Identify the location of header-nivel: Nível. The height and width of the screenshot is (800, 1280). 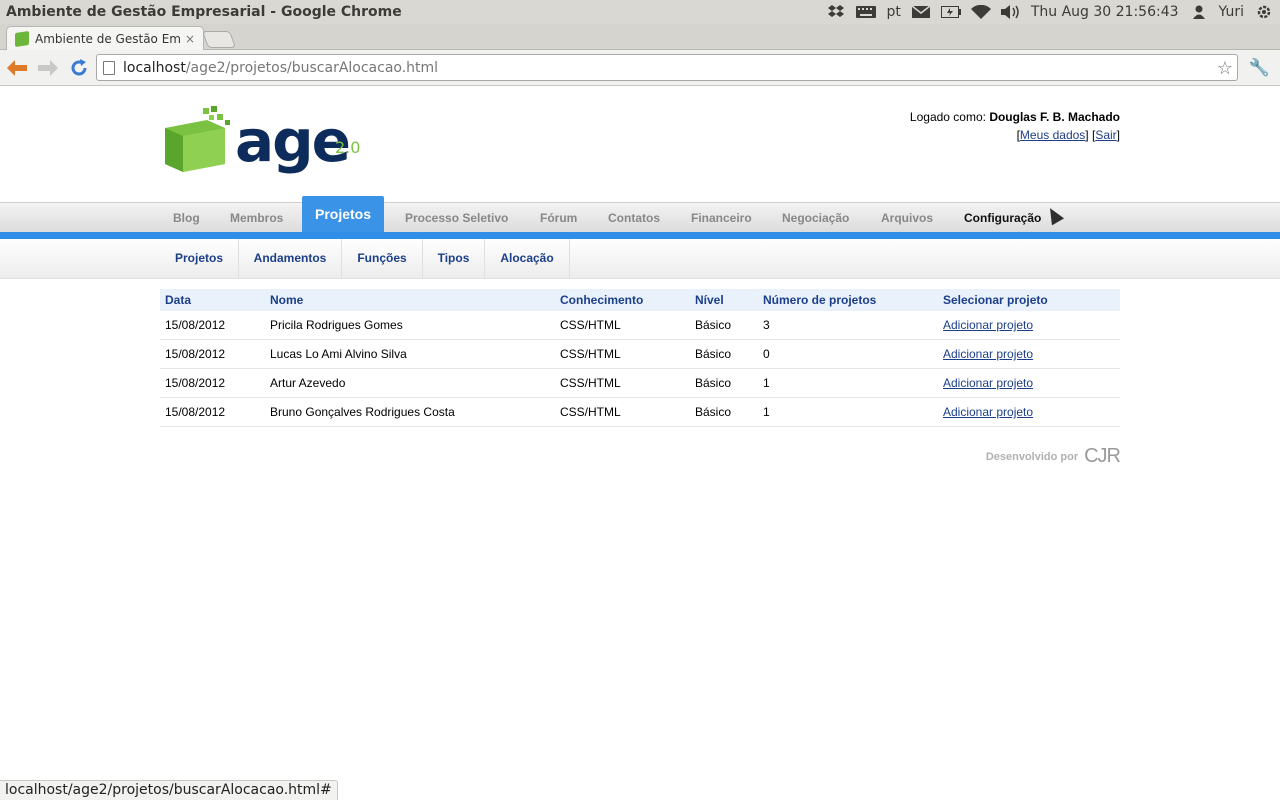
(709, 300).